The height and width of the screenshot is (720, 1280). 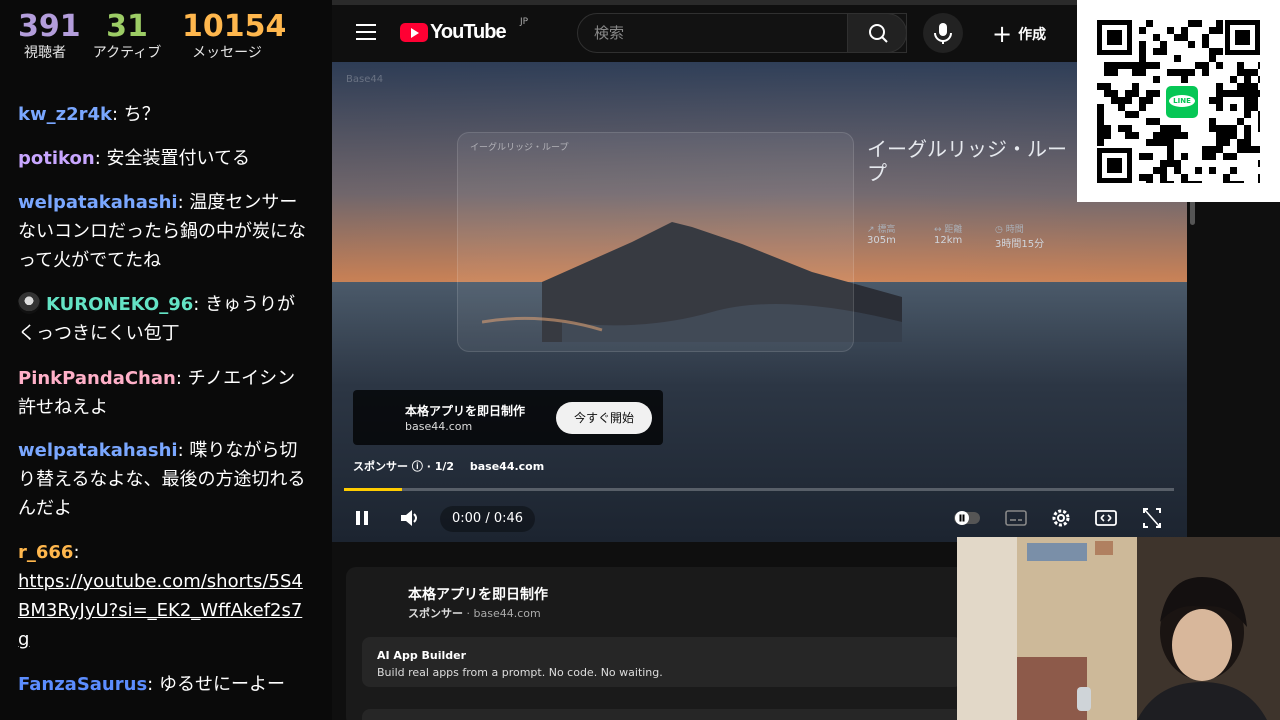 What do you see at coordinates (967, 518) in the screenshot?
I see `autoplay-toggle` at bounding box center [967, 518].